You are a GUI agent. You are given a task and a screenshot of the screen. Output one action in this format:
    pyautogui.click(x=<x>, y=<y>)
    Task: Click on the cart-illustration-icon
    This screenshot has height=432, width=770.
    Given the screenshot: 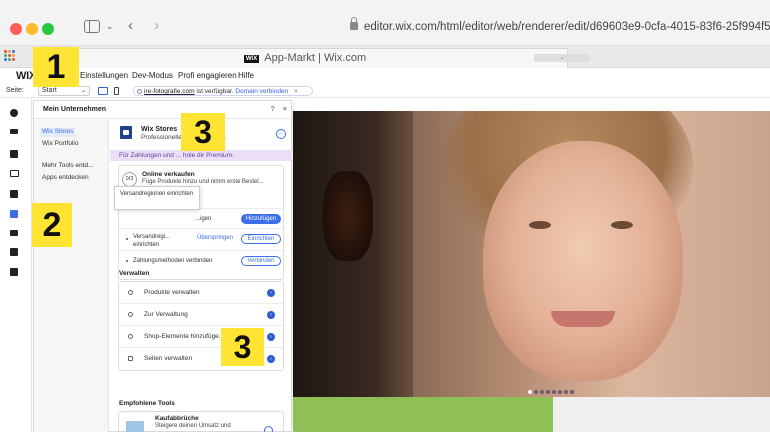 What is the action you would take?
    pyautogui.click(x=135, y=426)
    